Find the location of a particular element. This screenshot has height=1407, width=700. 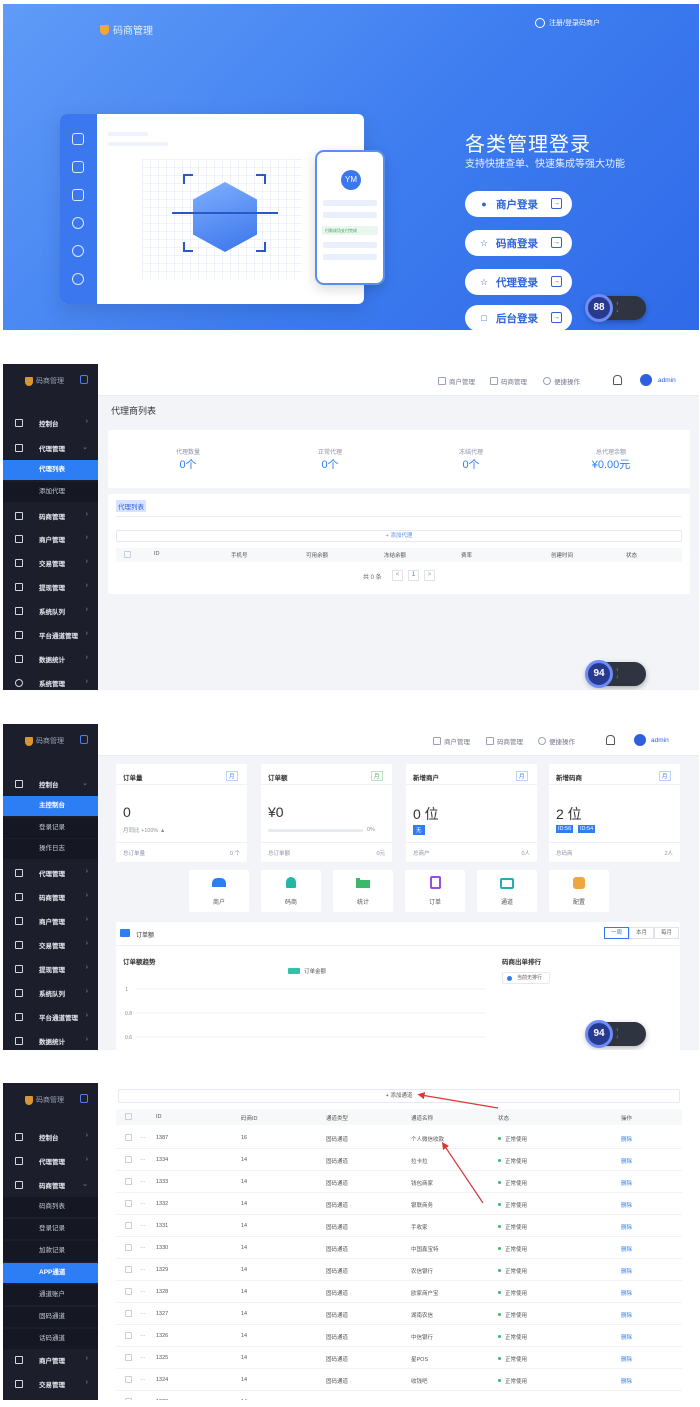

register-link: 注册/登录码商户 is located at coordinates (567, 23).